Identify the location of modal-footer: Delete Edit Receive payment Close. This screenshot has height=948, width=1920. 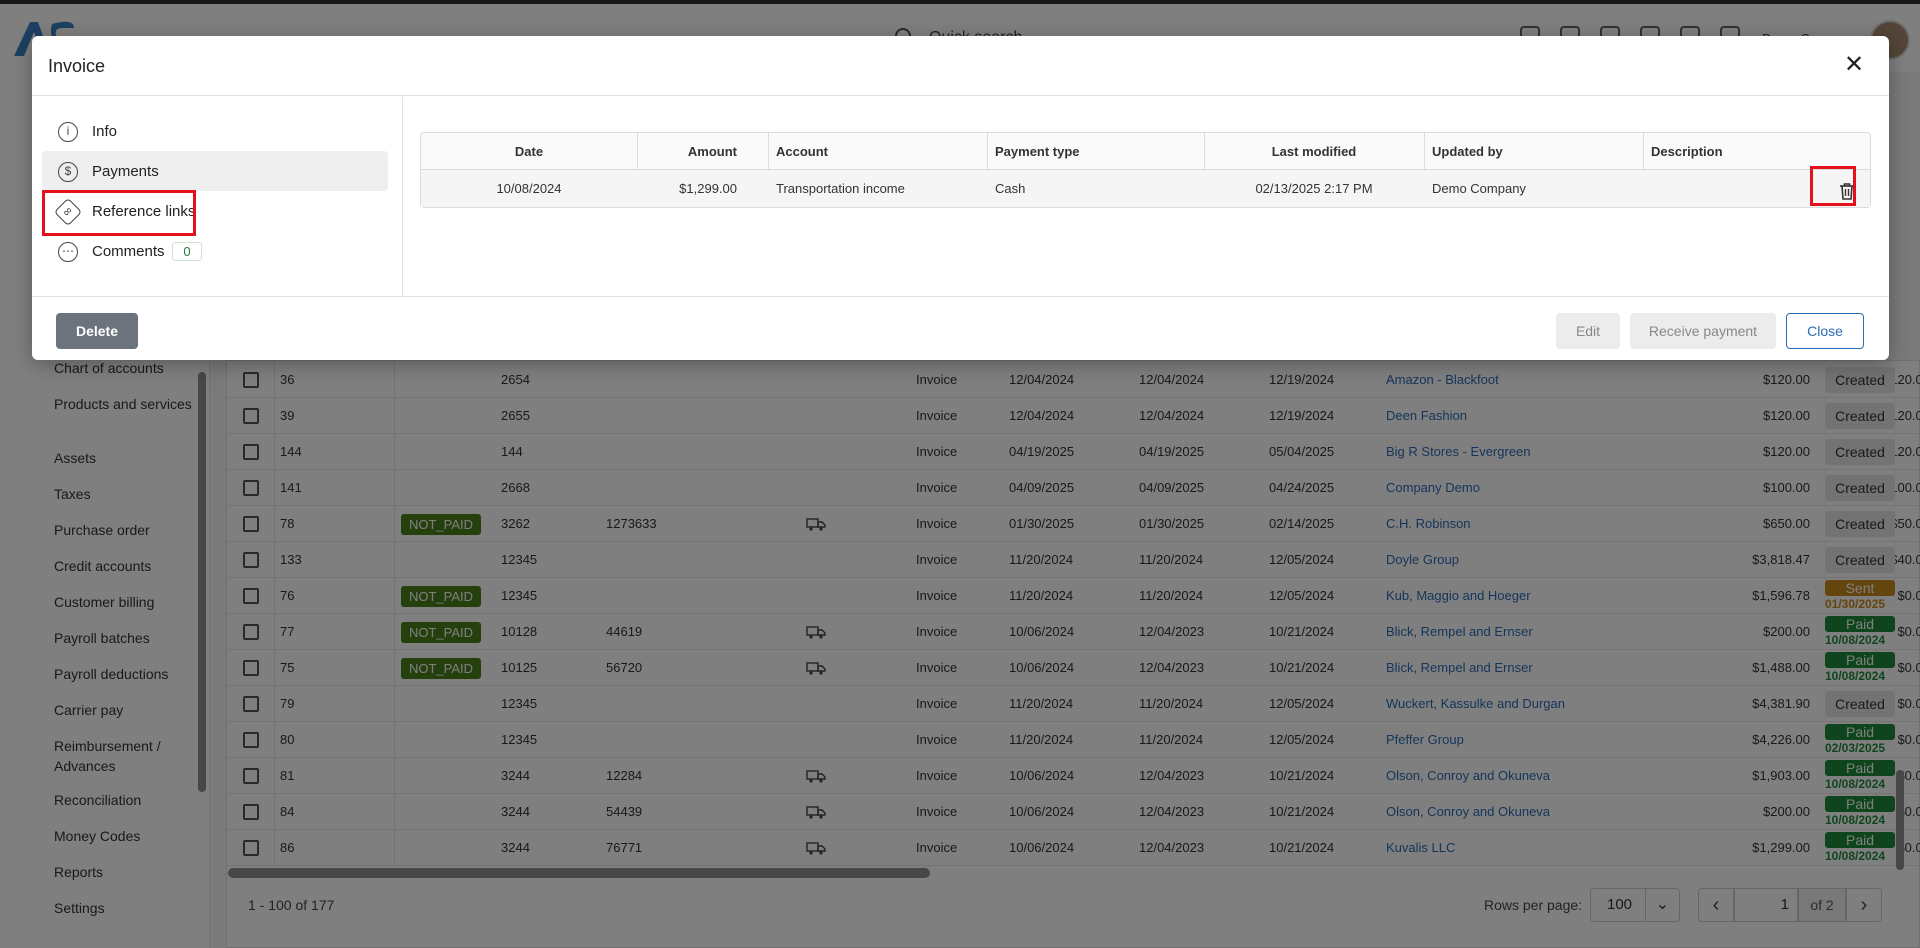
(960, 328).